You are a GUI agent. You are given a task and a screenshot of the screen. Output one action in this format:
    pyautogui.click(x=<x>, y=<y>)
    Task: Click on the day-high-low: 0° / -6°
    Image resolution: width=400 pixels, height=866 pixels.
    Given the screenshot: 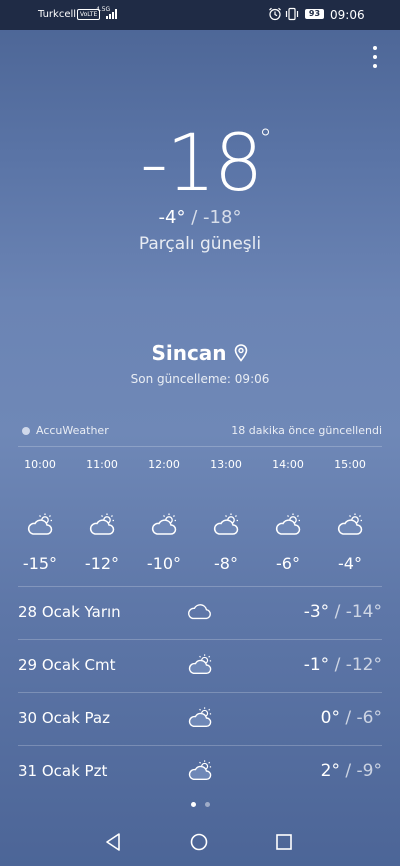 What is the action you would take?
    pyautogui.click(x=351, y=718)
    